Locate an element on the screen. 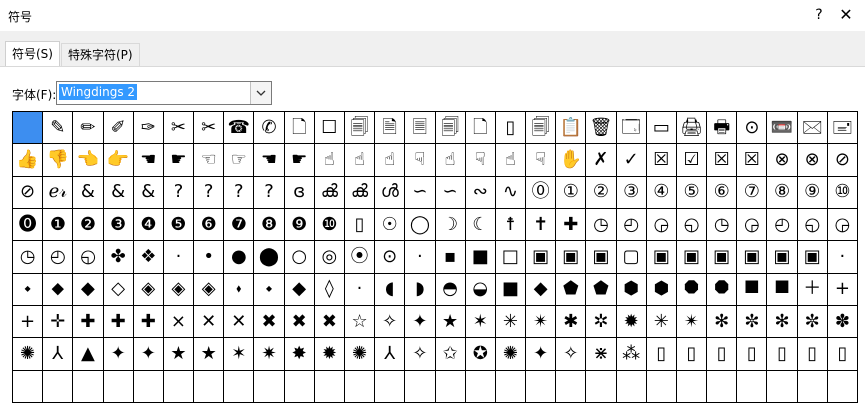  symbol-cell: ❹ is located at coordinates (148, 225).